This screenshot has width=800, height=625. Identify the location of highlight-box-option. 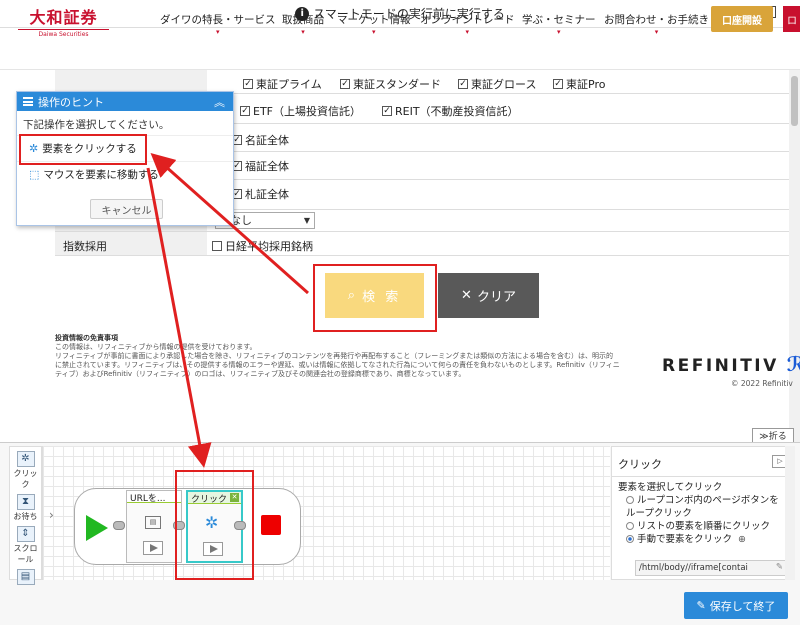
(83, 149).